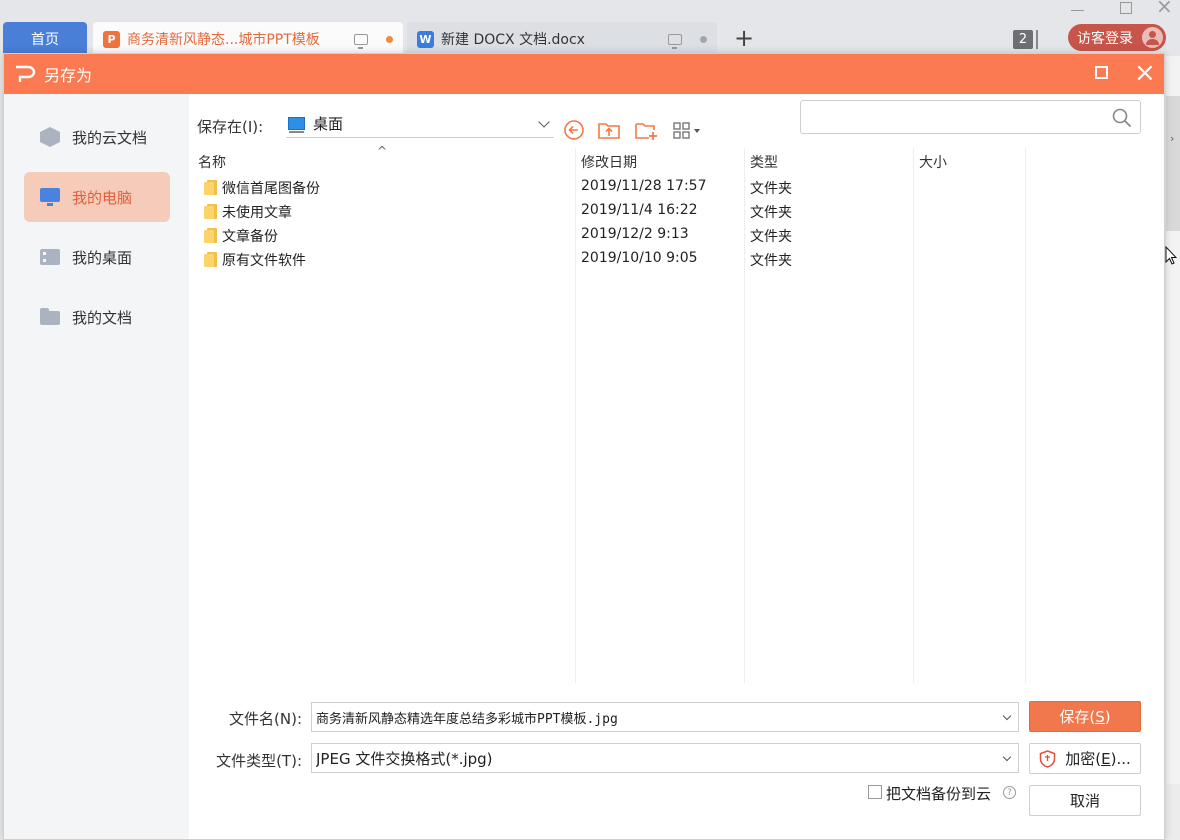  Describe the element at coordinates (212, 162) in the screenshot. I see `column-header-name: 名称` at that location.